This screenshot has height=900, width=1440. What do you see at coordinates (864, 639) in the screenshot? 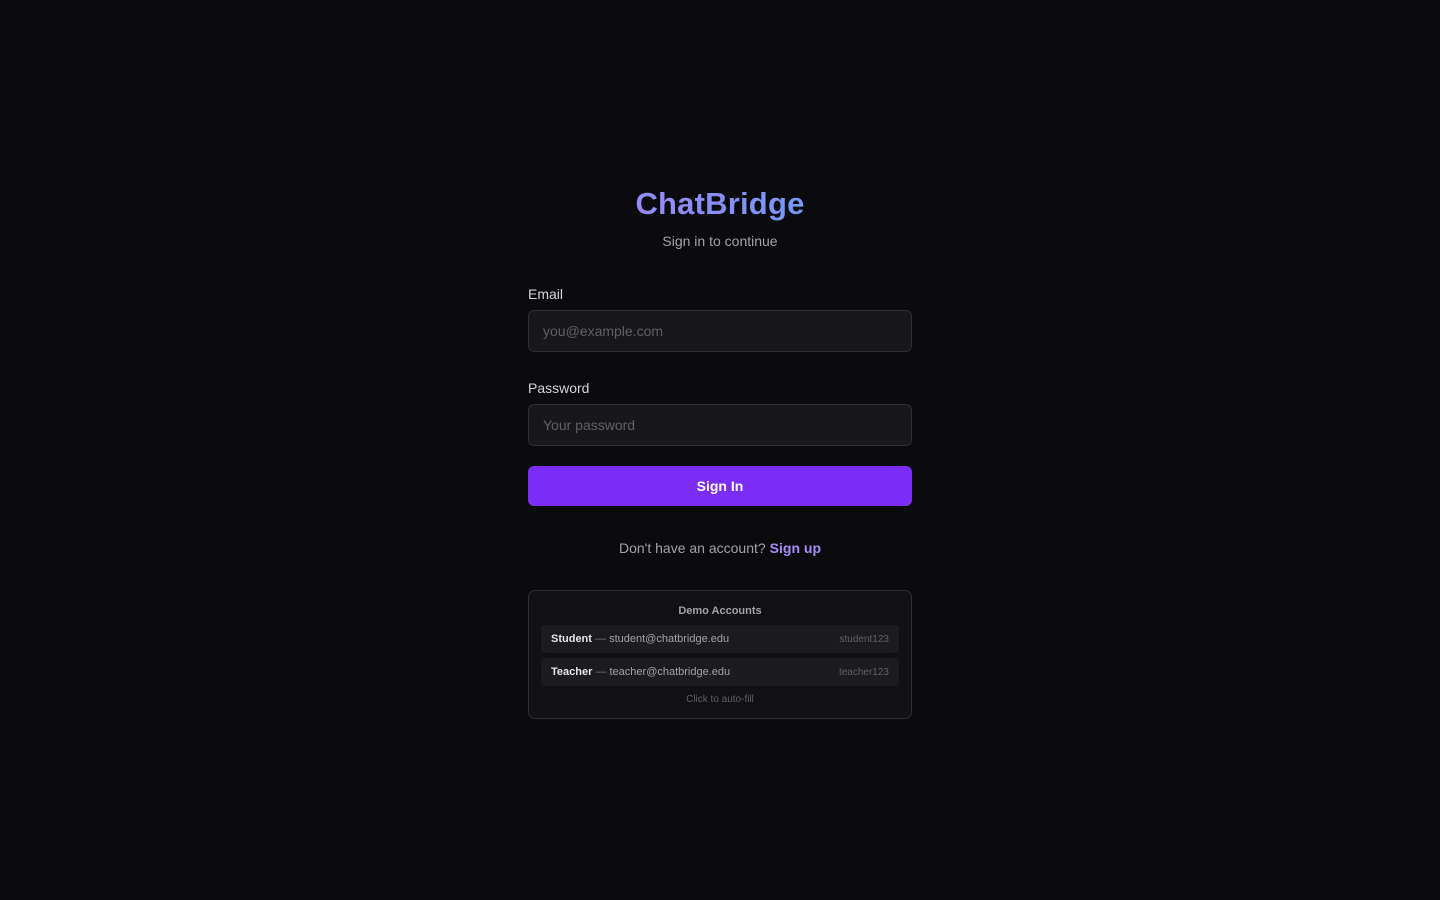
I see `demo-account-password: student123` at bounding box center [864, 639].